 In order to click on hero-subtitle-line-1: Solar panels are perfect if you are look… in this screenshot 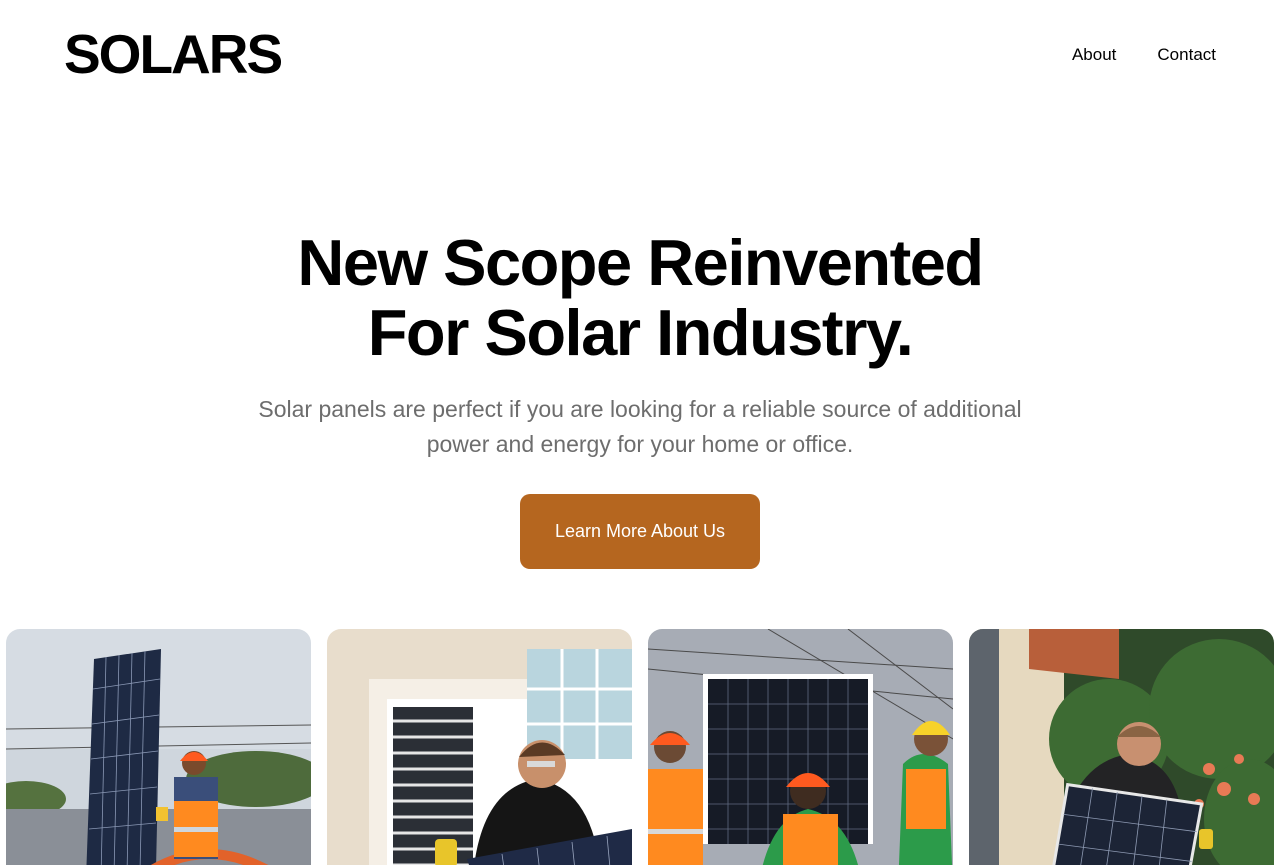, I will do `click(640, 409)`.